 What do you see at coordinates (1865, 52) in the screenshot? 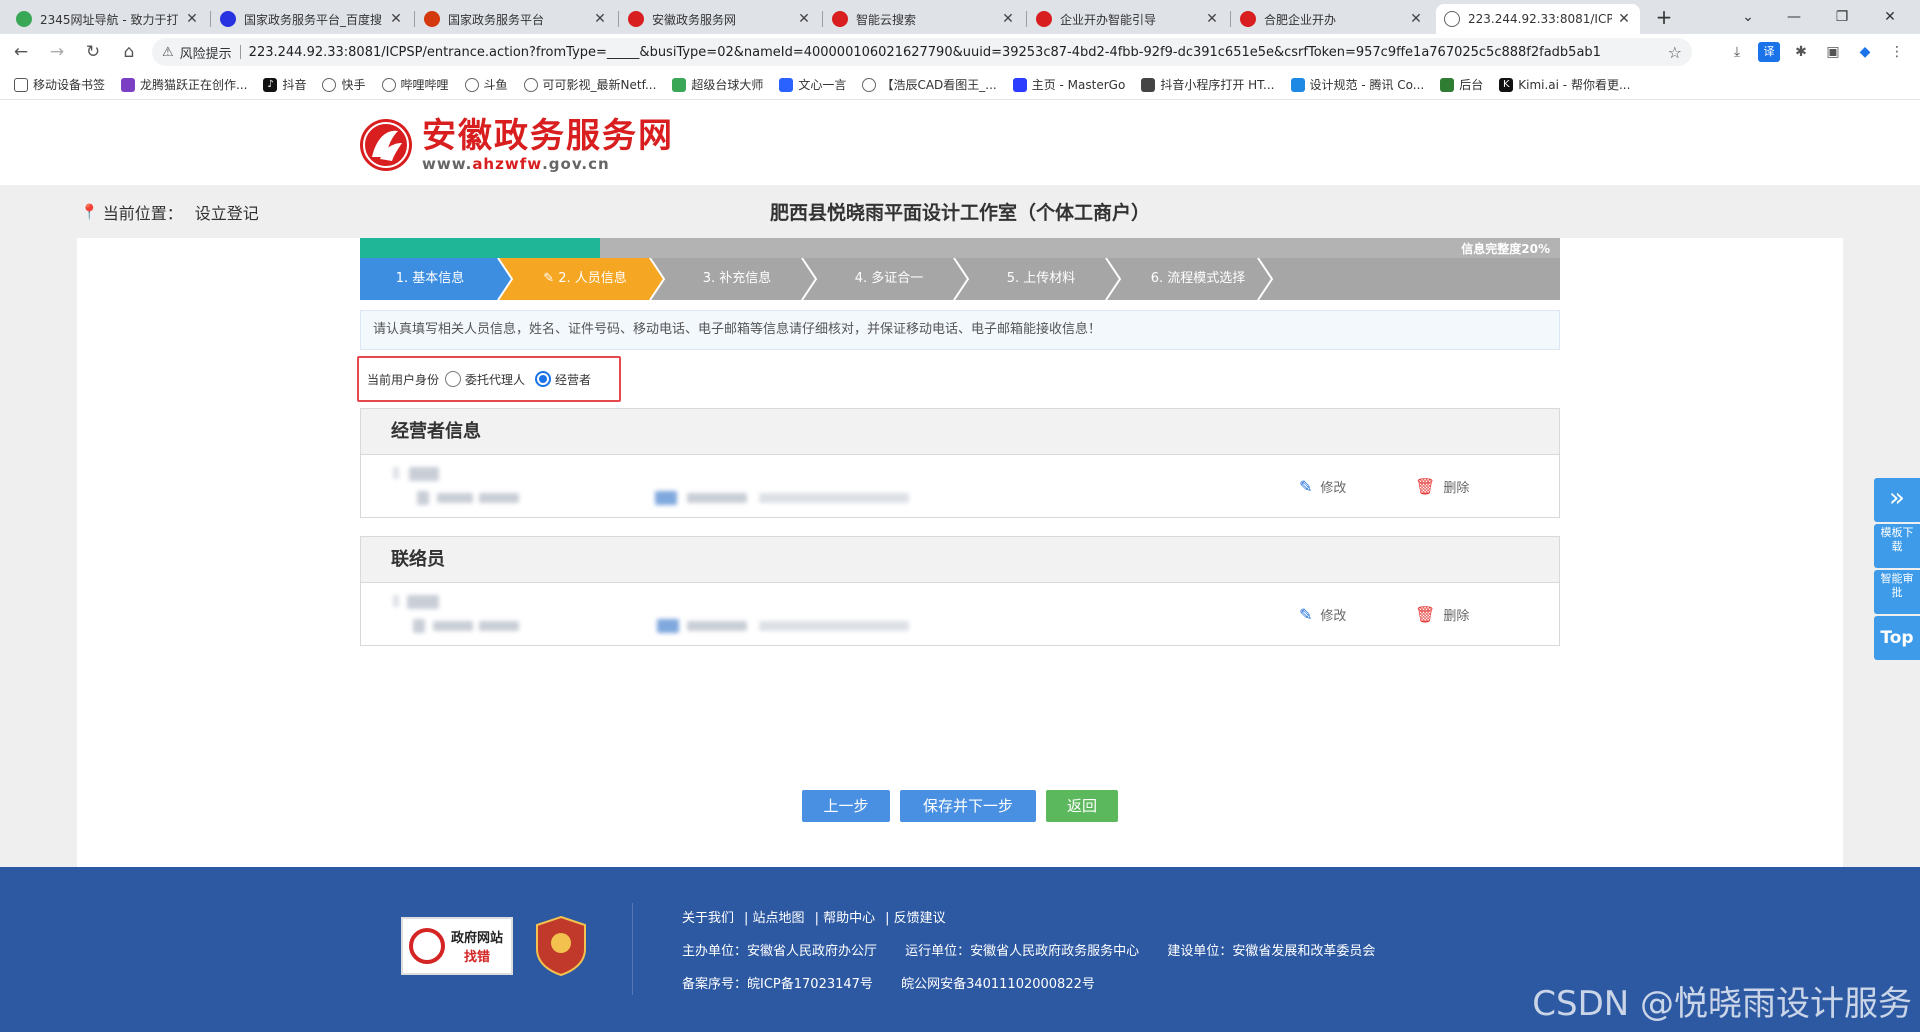
I see `profile-extension-icon: ◆` at bounding box center [1865, 52].